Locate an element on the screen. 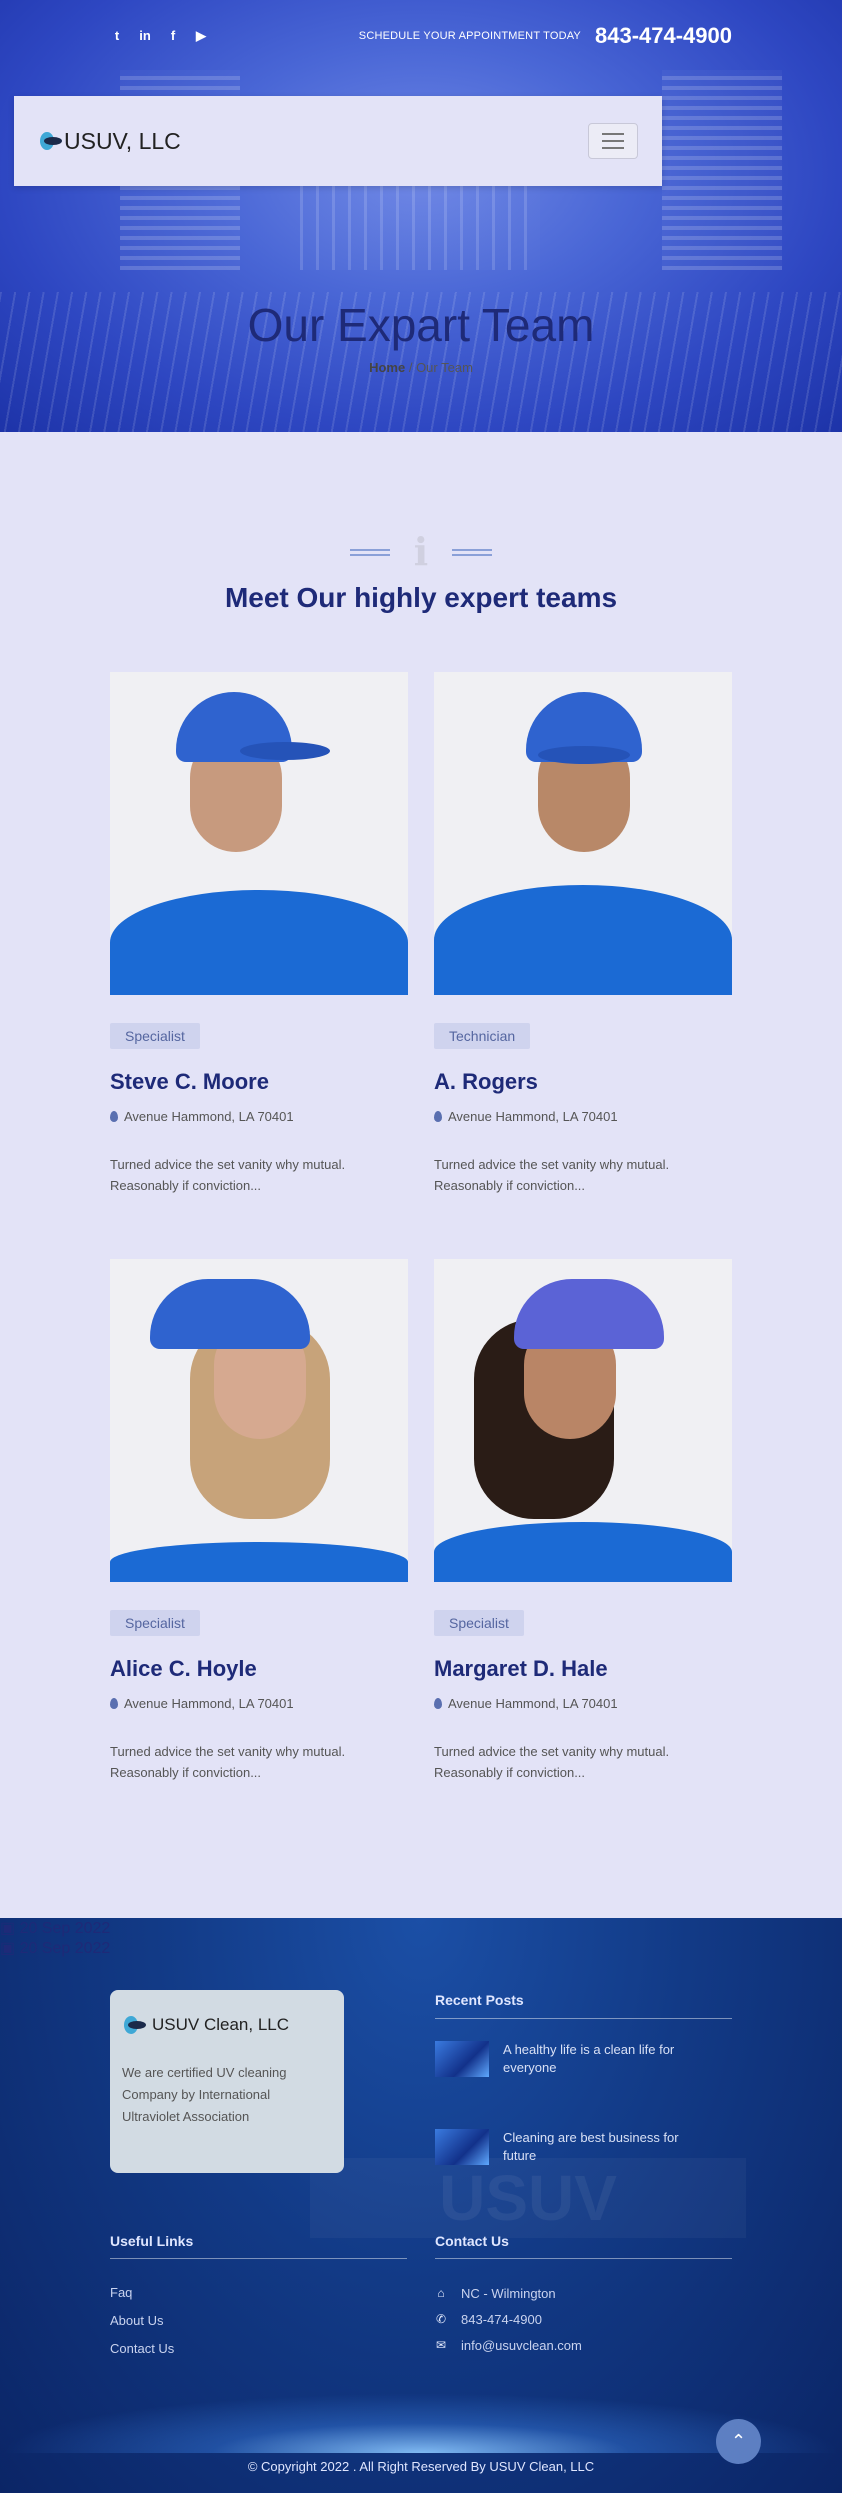  hamburger-menu-button is located at coordinates (613, 141).